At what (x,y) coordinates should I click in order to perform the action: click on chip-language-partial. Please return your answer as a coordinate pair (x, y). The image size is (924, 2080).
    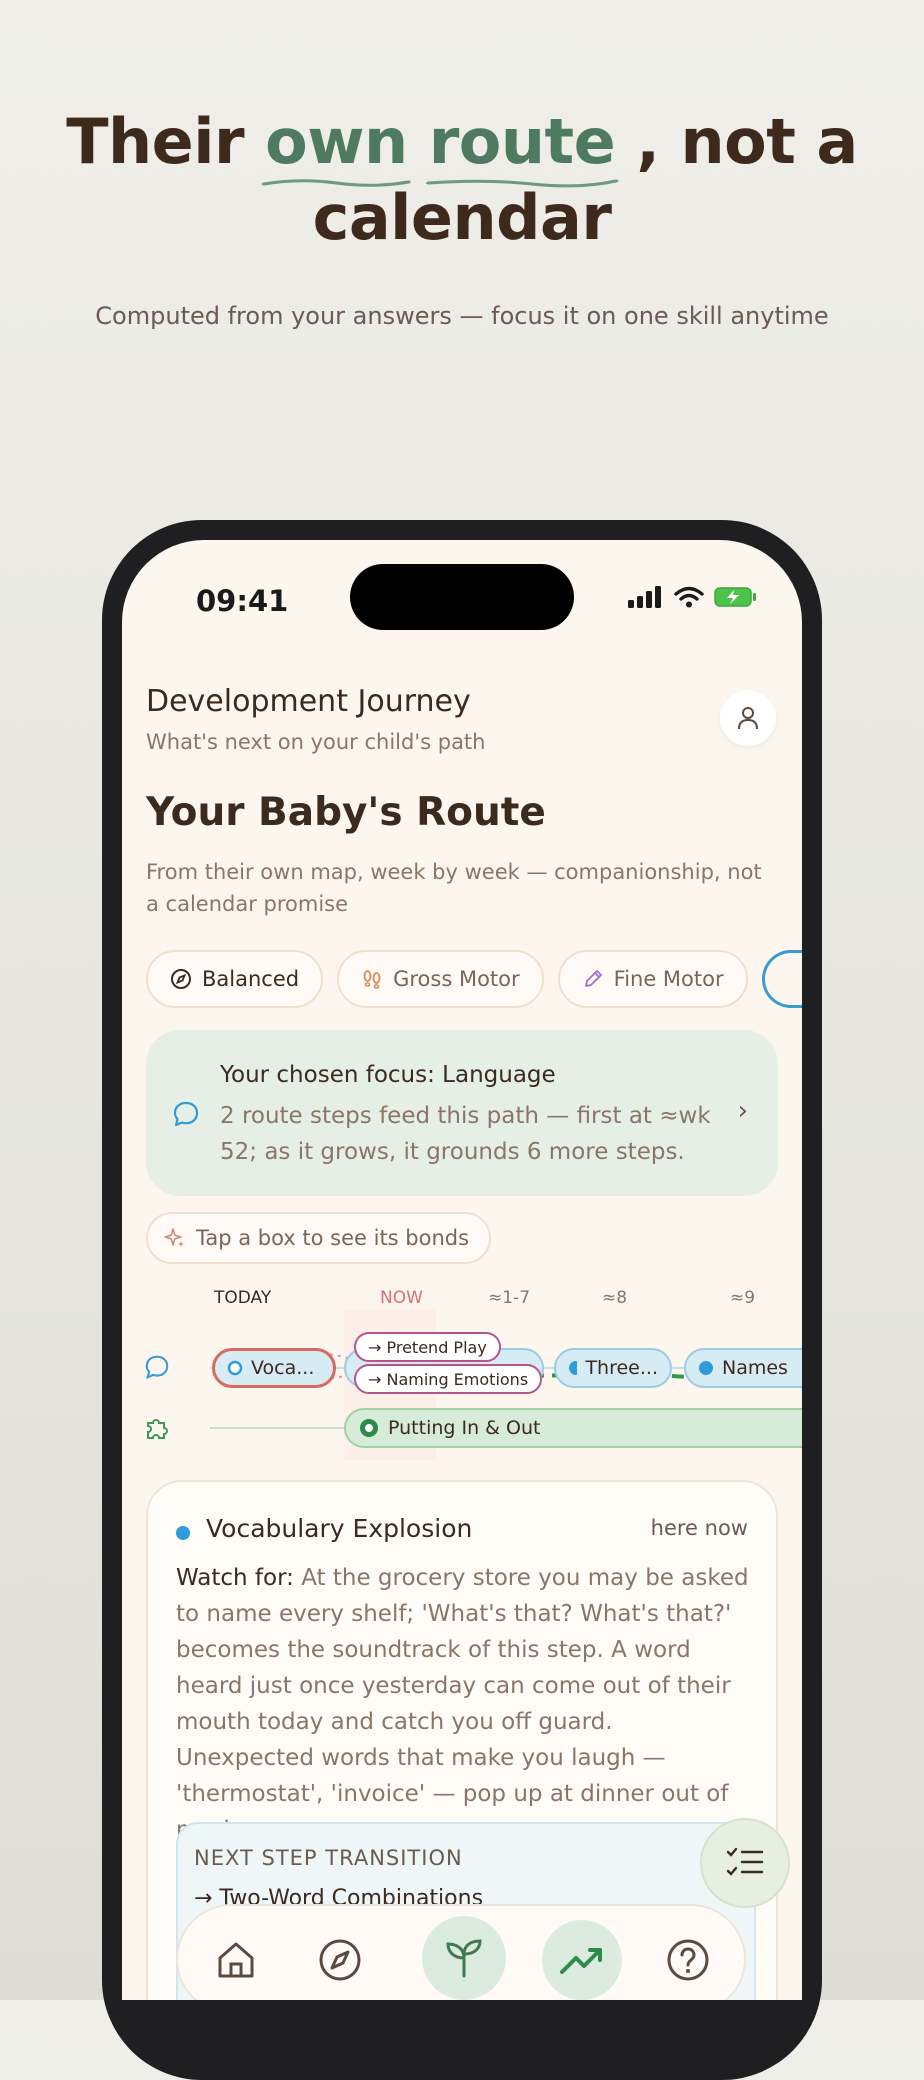
    Looking at the image, I should click on (781, 979).